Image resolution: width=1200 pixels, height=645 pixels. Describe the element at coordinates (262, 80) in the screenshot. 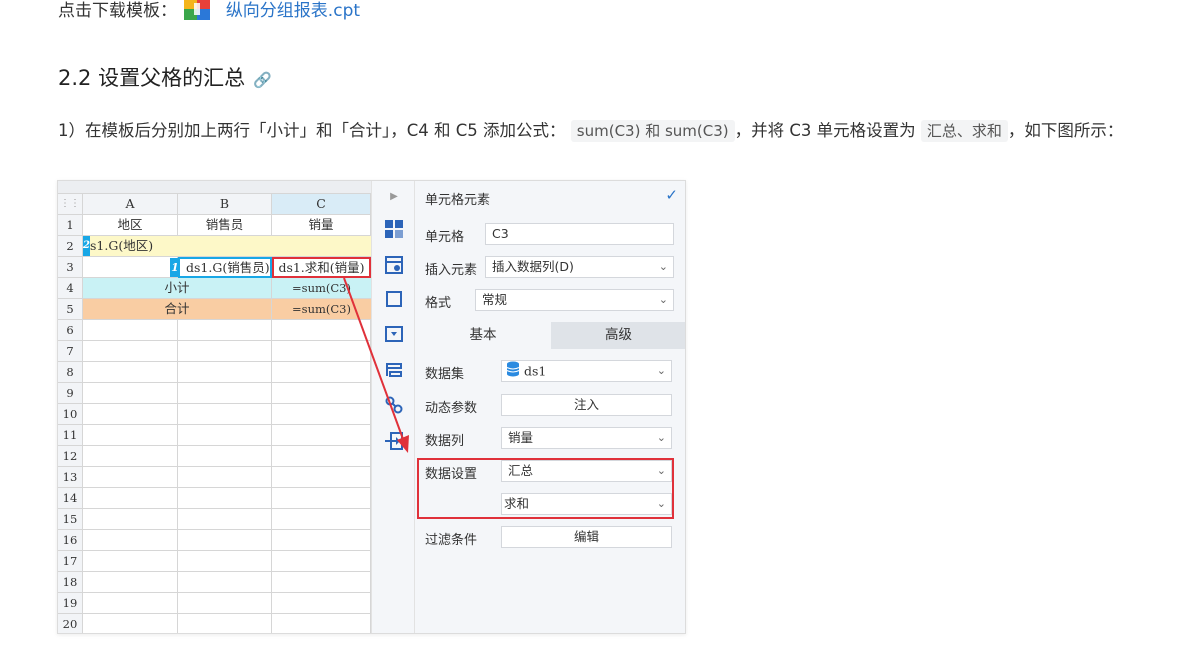

I see `anchor-link-icon: 🔗` at that location.